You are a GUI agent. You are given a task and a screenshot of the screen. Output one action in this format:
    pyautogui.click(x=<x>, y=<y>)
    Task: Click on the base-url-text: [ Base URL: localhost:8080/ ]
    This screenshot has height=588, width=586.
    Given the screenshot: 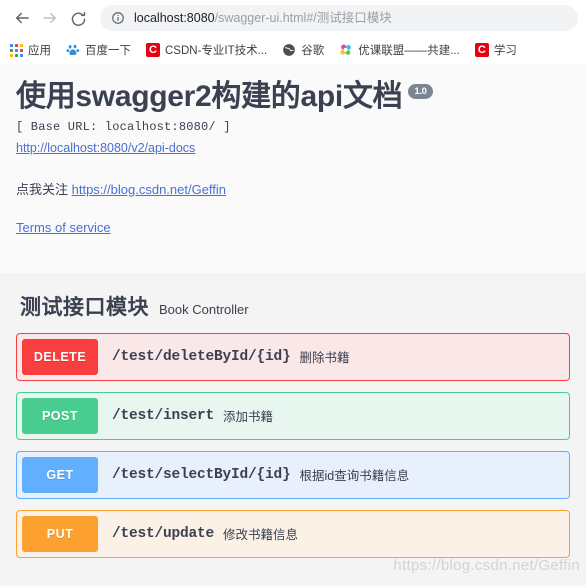 What is the action you would take?
    pyautogui.click(x=123, y=126)
    